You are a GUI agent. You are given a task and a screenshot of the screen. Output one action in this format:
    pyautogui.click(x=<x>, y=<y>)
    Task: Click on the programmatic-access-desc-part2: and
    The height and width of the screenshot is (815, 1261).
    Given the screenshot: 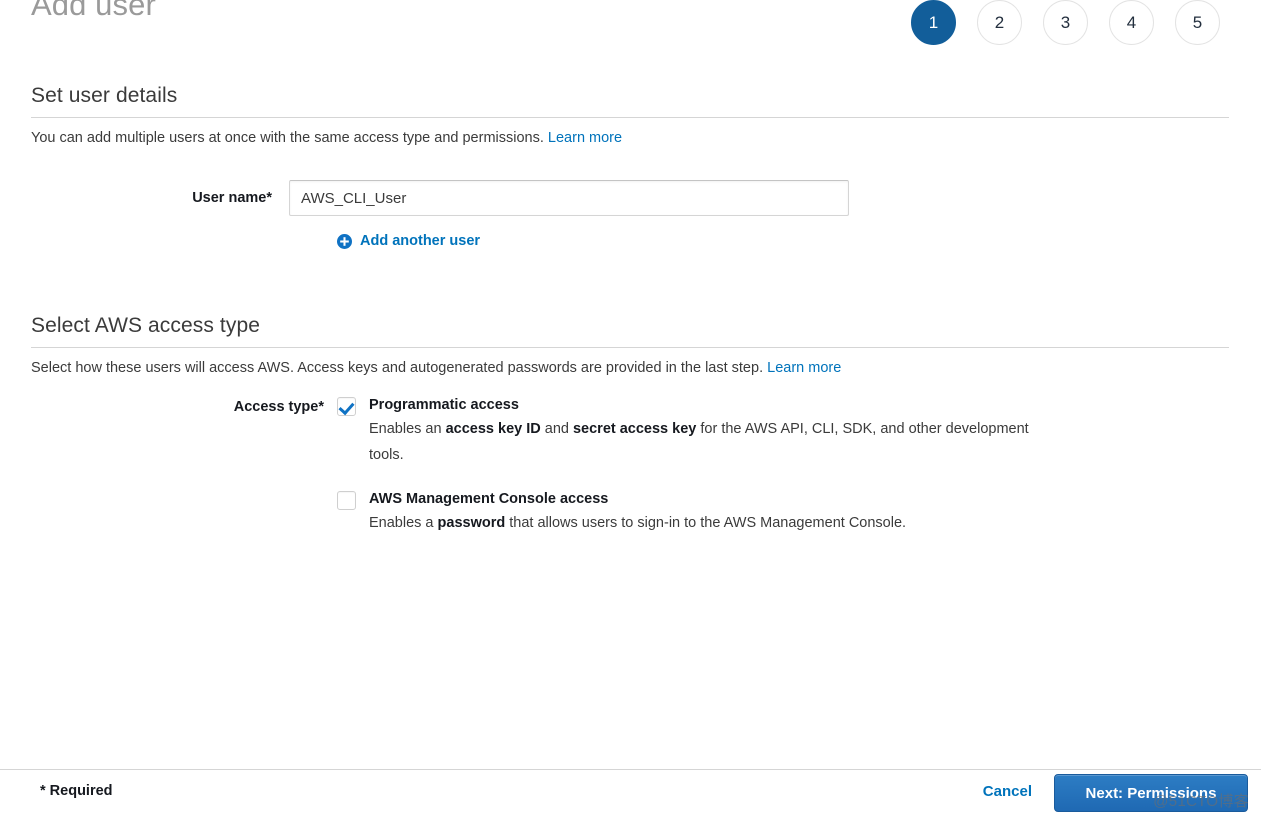 What is the action you would take?
    pyautogui.click(x=556, y=429)
    